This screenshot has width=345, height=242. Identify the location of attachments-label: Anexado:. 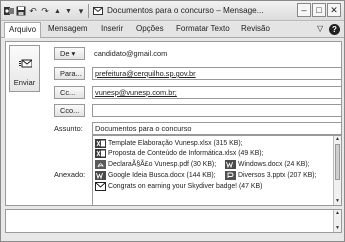
(70, 174).